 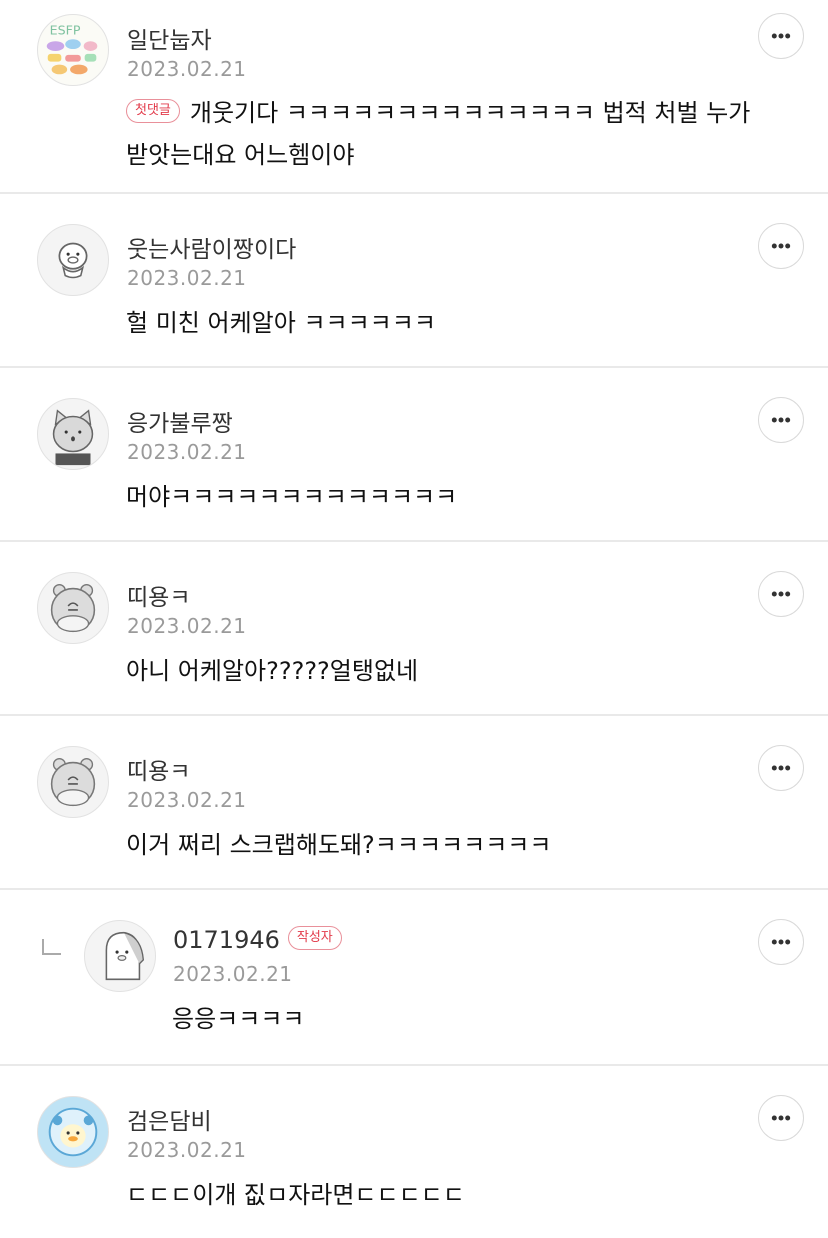 I want to click on reply-arrow-icon, so click(x=51, y=947).